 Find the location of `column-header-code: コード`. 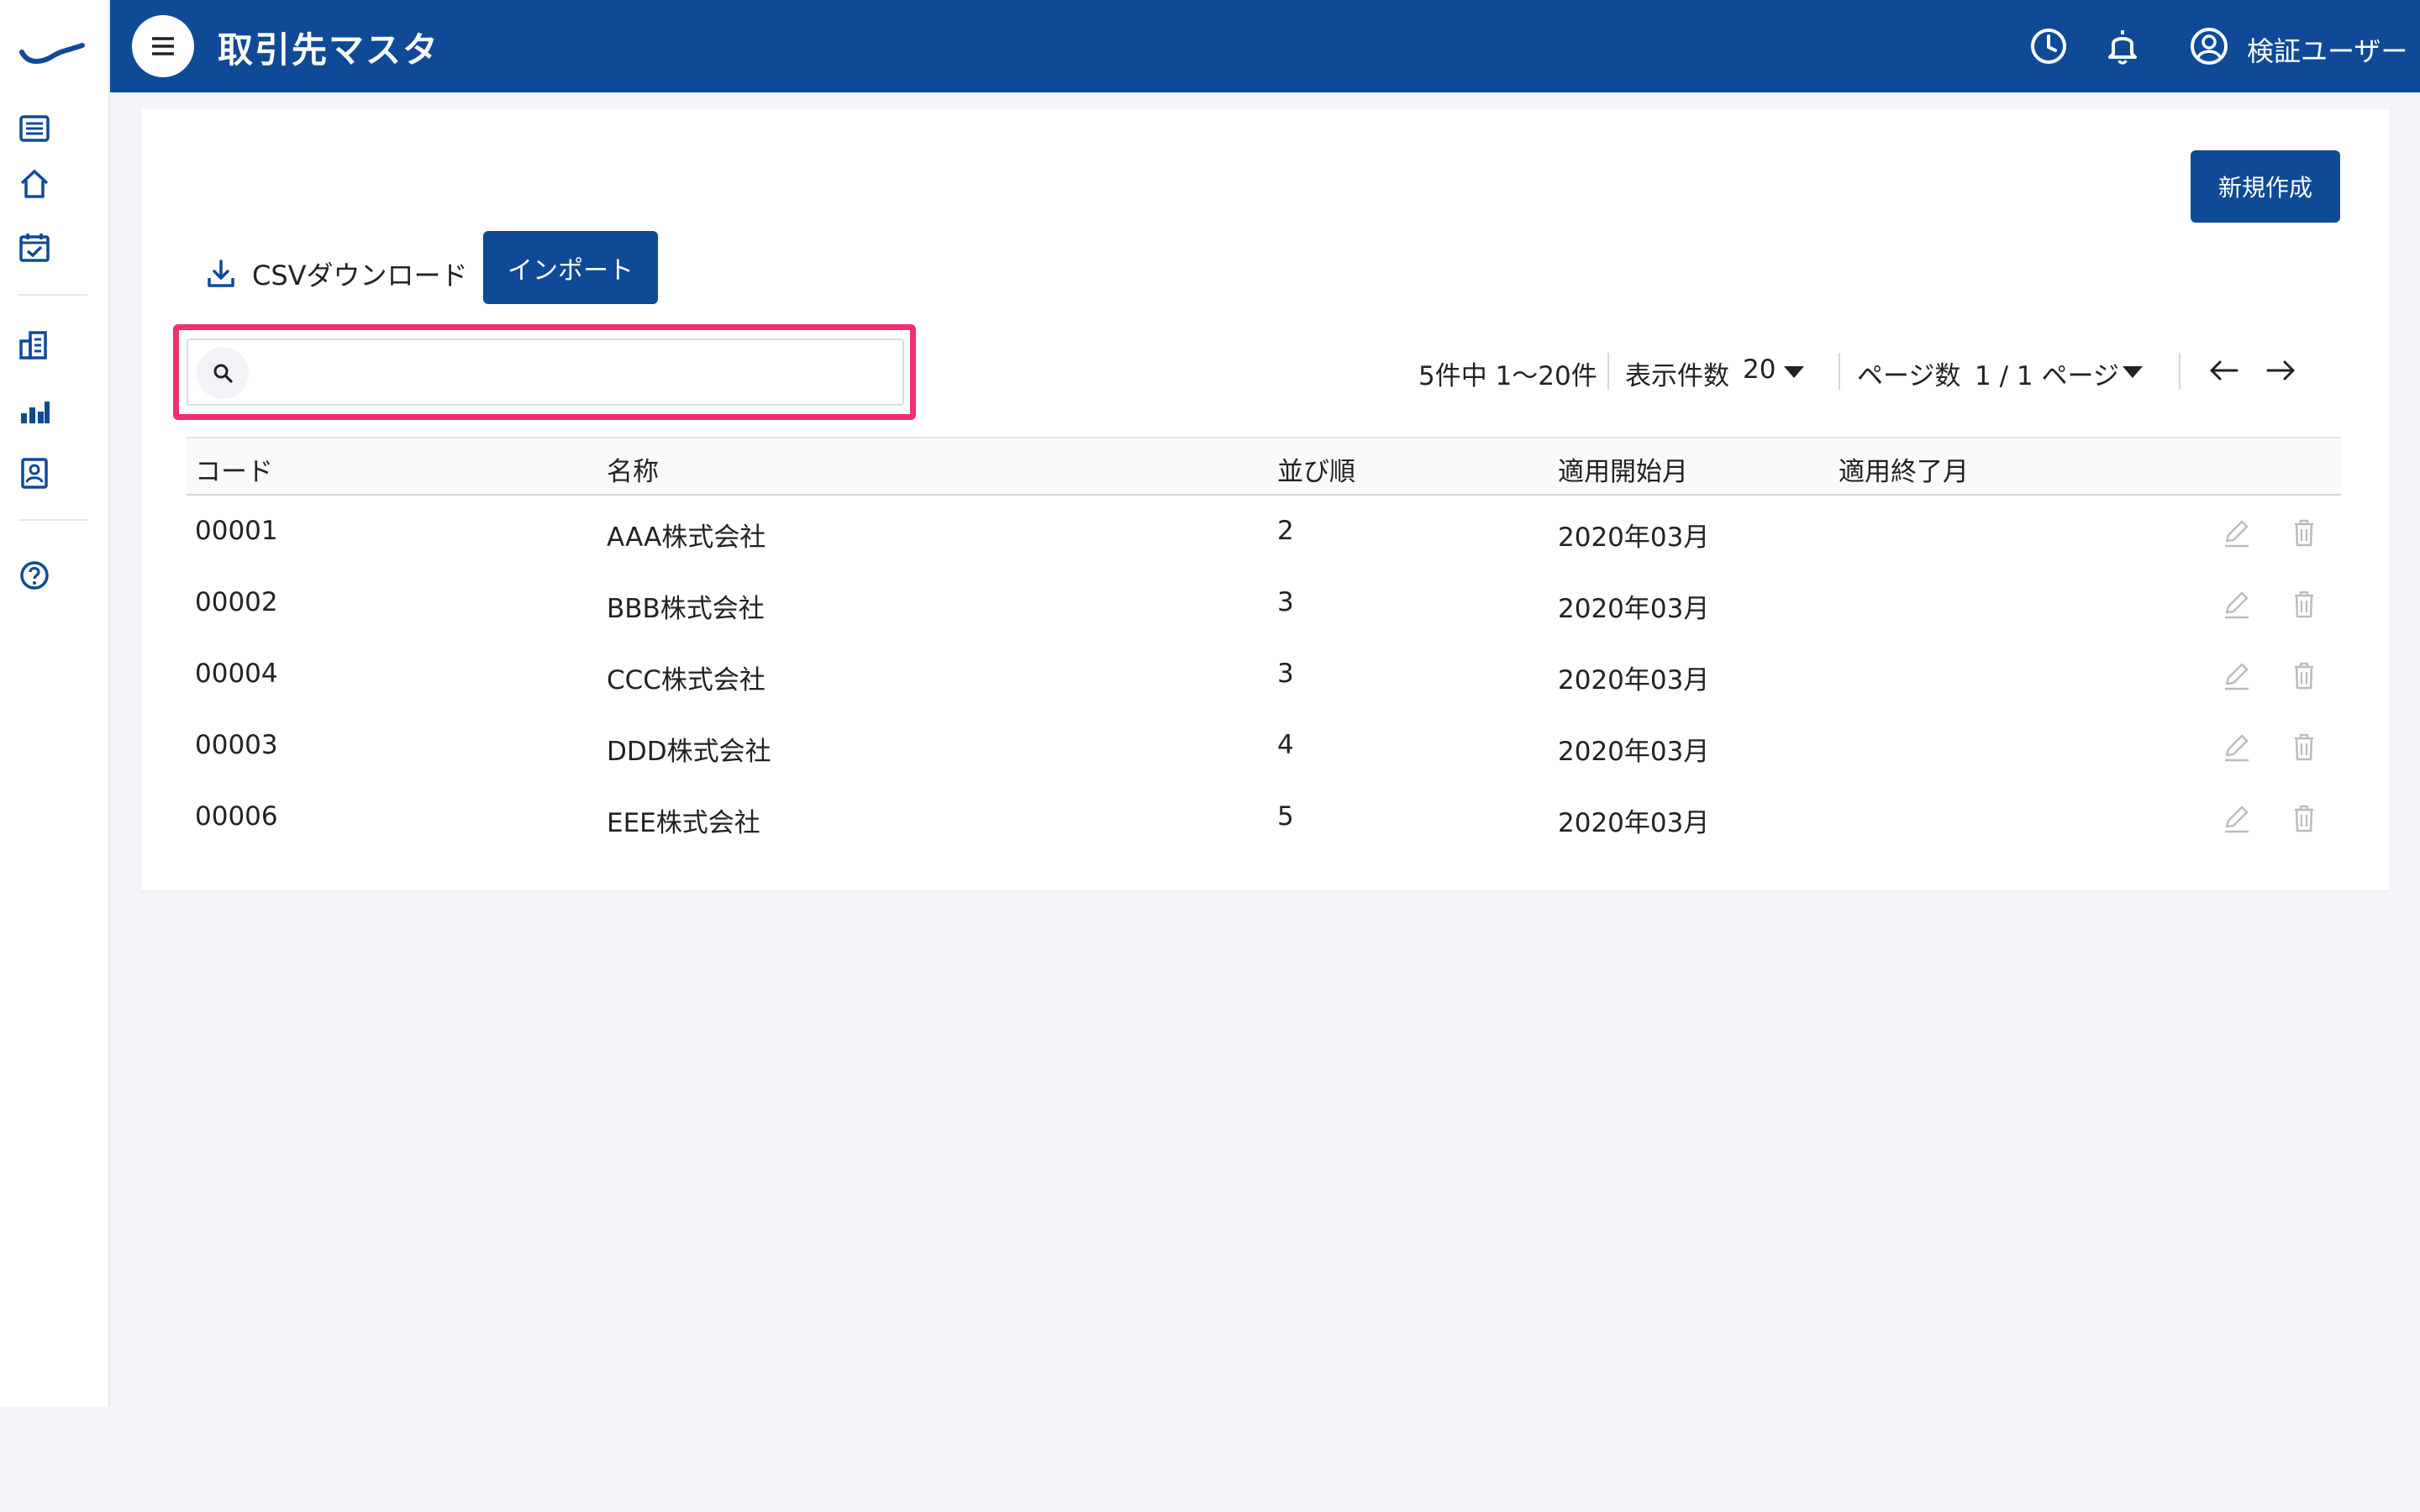

column-header-code: コード is located at coordinates (234, 472).